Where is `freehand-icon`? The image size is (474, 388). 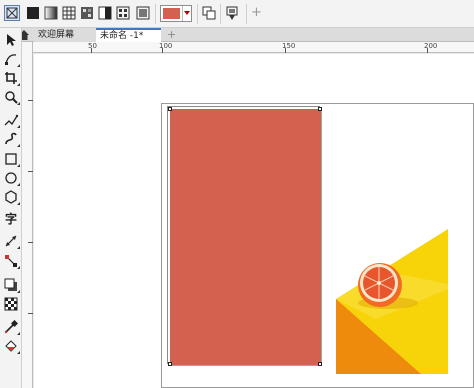
freehand-icon is located at coordinates (11, 120).